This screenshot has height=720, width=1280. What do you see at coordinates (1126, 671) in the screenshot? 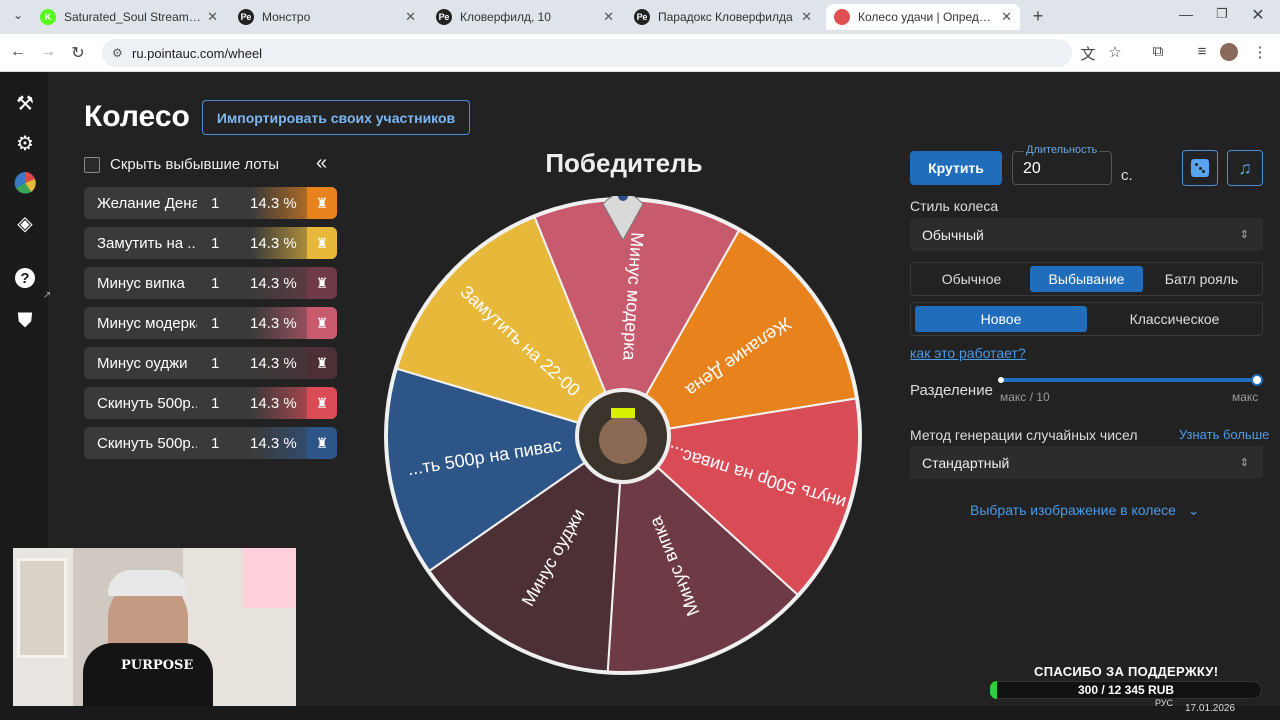
I see `donation-title: СПАСИБО ЗА ПОДДЕРЖКУ!` at bounding box center [1126, 671].